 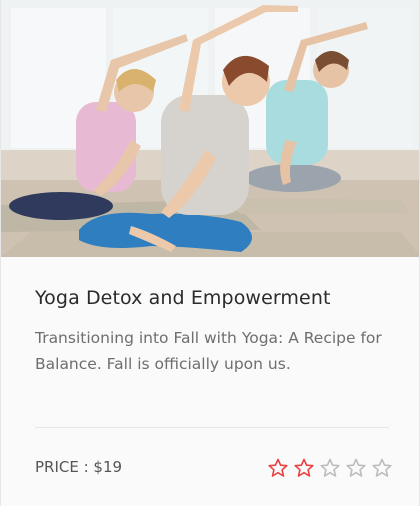 I want to click on price-label: PRICE : $19, so click(x=79, y=467).